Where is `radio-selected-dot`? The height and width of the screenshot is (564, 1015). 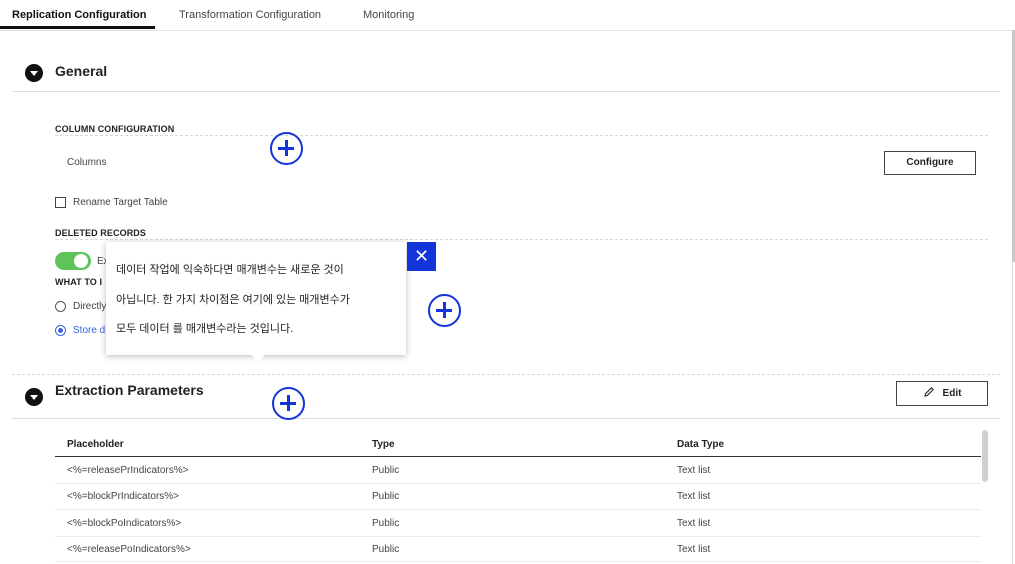
radio-selected-dot is located at coordinates (60, 330).